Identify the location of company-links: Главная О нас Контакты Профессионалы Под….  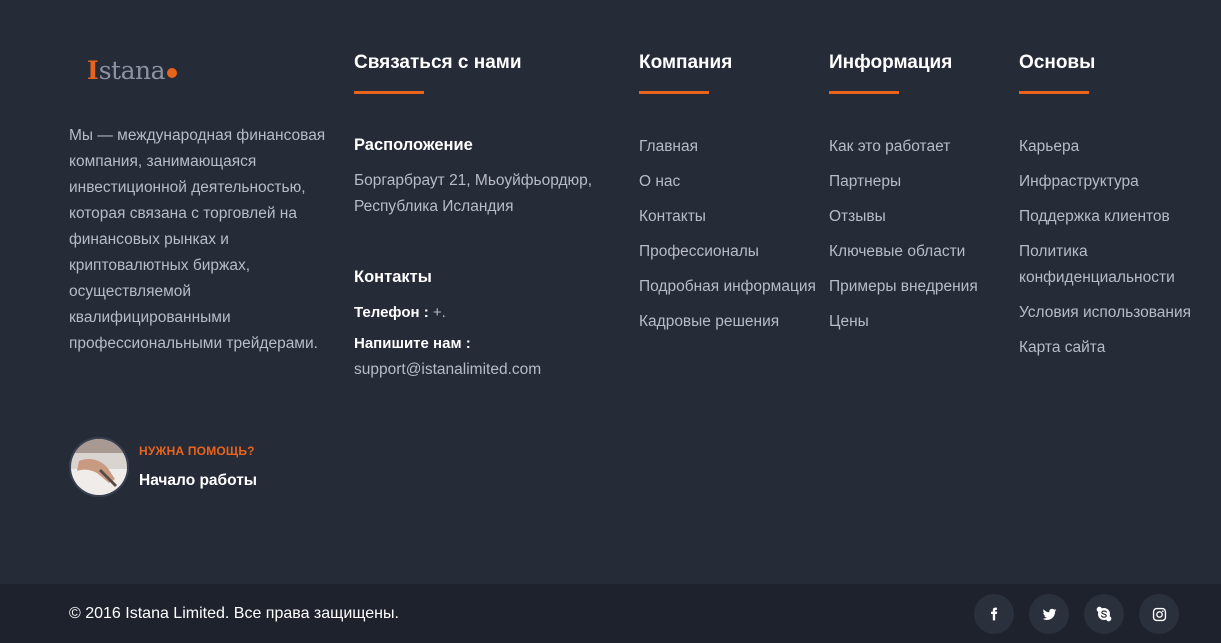
(727, 239).